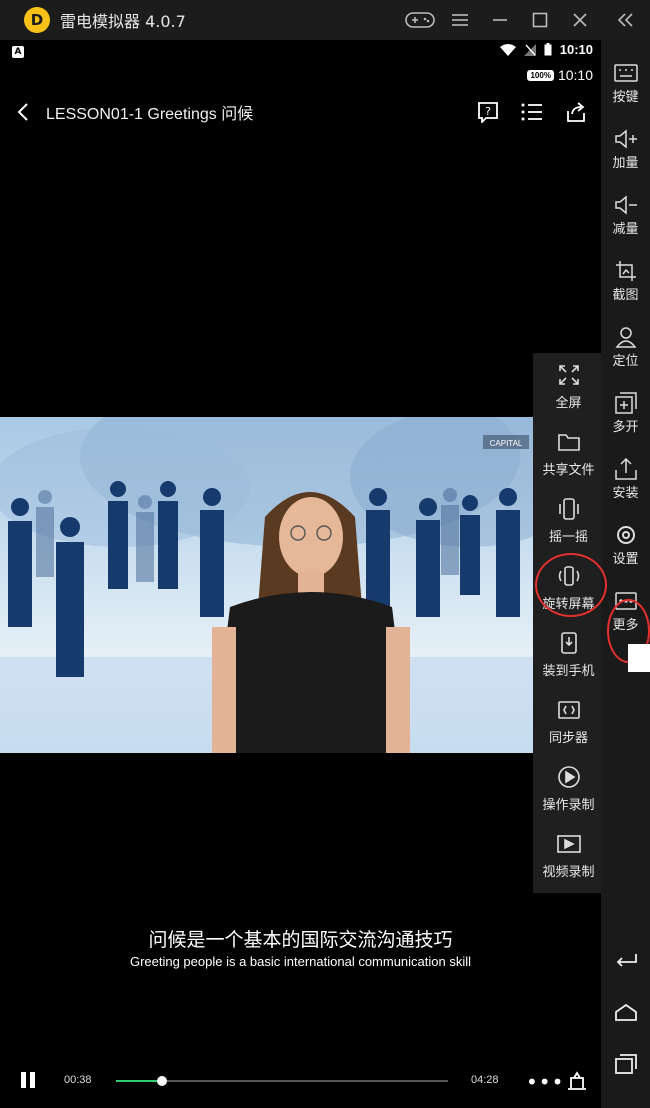 The image size is (650, 1108). I want to click on cast-icon, so click(577, 1080).